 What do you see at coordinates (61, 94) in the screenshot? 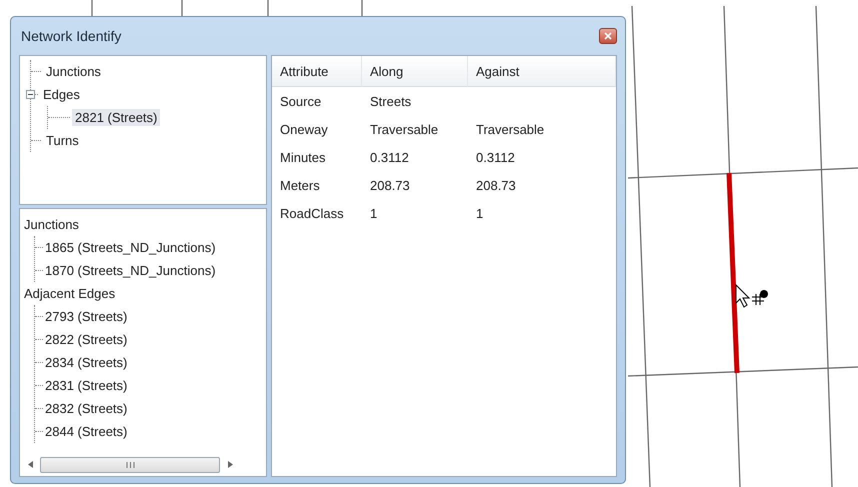
I see `tree-item: Edges` at bounding box center [61, 94].